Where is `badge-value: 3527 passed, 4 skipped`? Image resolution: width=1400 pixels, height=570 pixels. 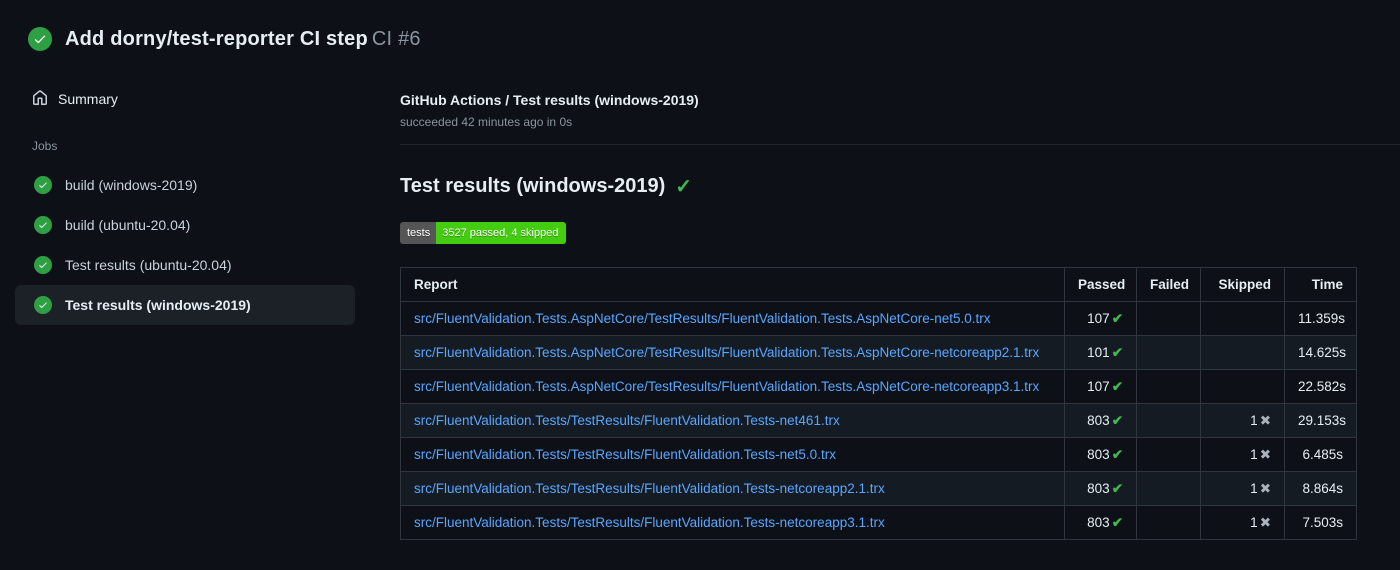 badge-value: 3527 passed, 4 skipped is located at coordinates (501, 233).